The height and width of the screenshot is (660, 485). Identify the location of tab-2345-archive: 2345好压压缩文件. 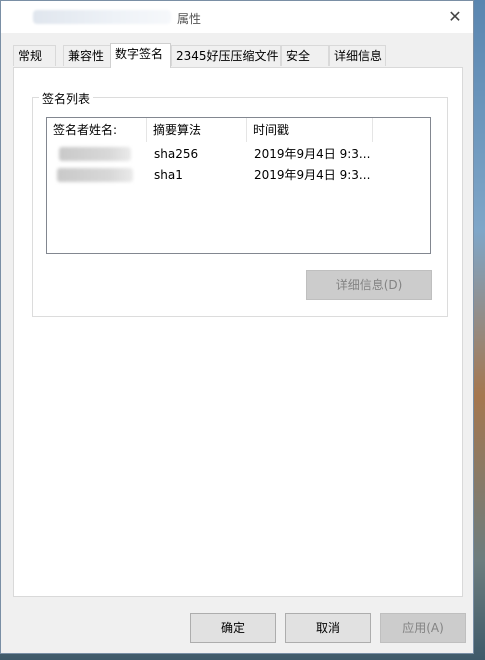
(226, 55).